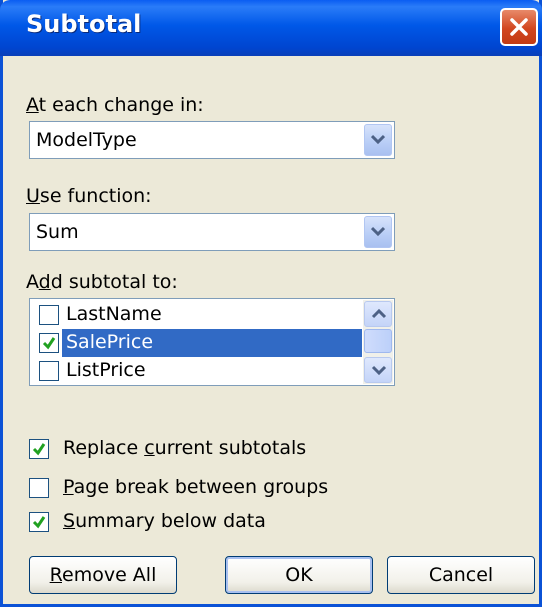 Image resolution: width=542 pixels, height=607 pixels. Describe the element at coordinates (212, 140) in the screenshot. I see `change-in-combo: ModelType` at that location.